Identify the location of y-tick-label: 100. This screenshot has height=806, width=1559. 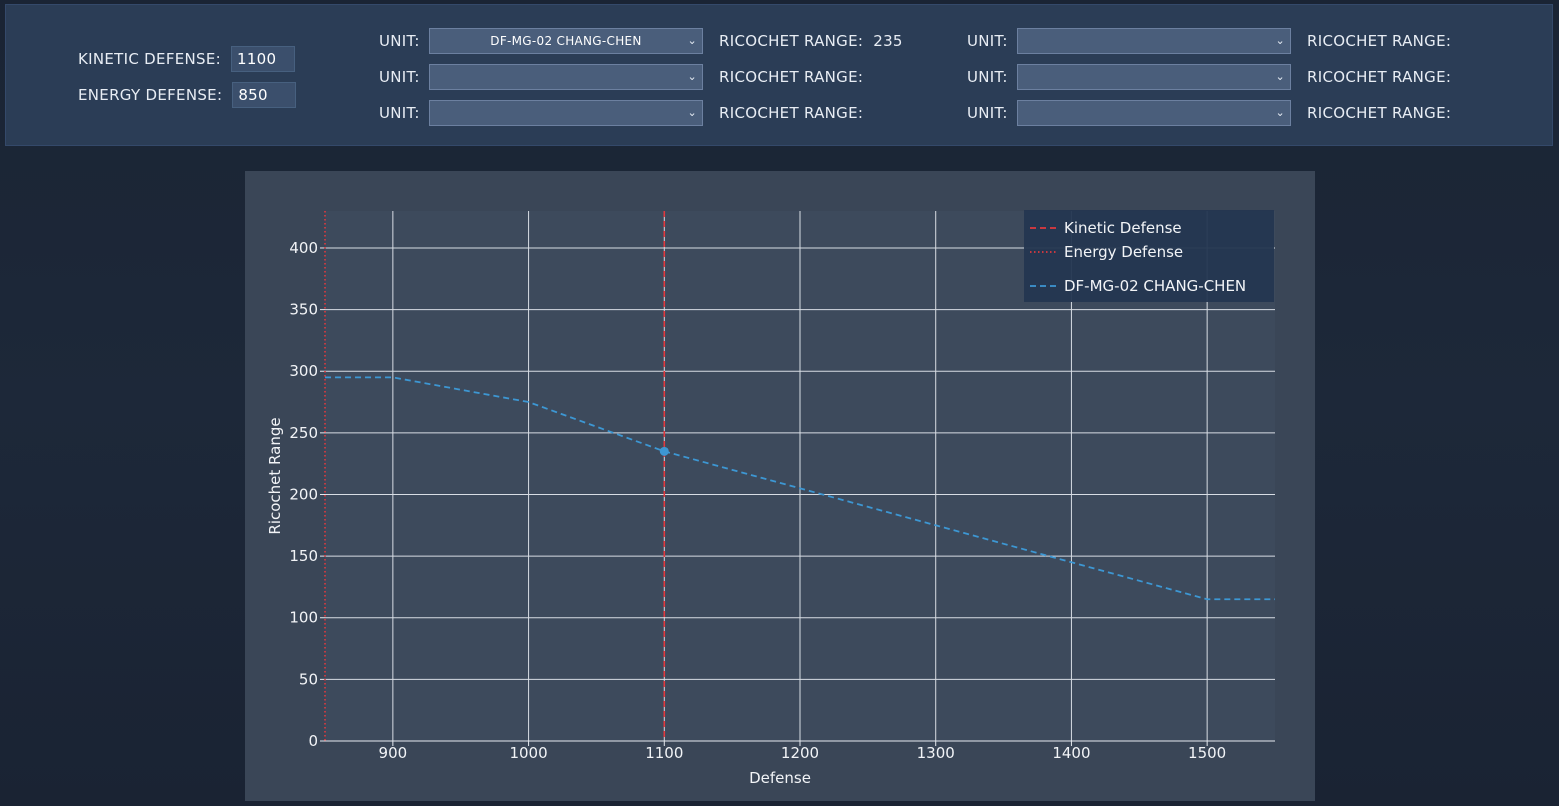
(303, 618).